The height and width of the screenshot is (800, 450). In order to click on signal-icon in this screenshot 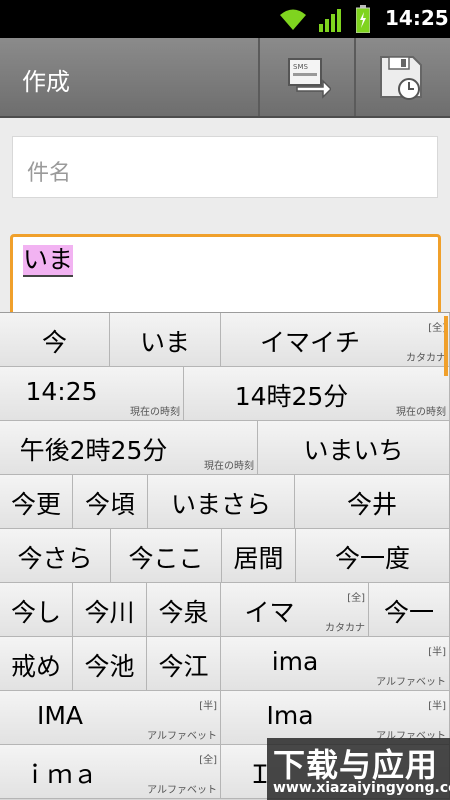, I will do `click(330, 20)`.